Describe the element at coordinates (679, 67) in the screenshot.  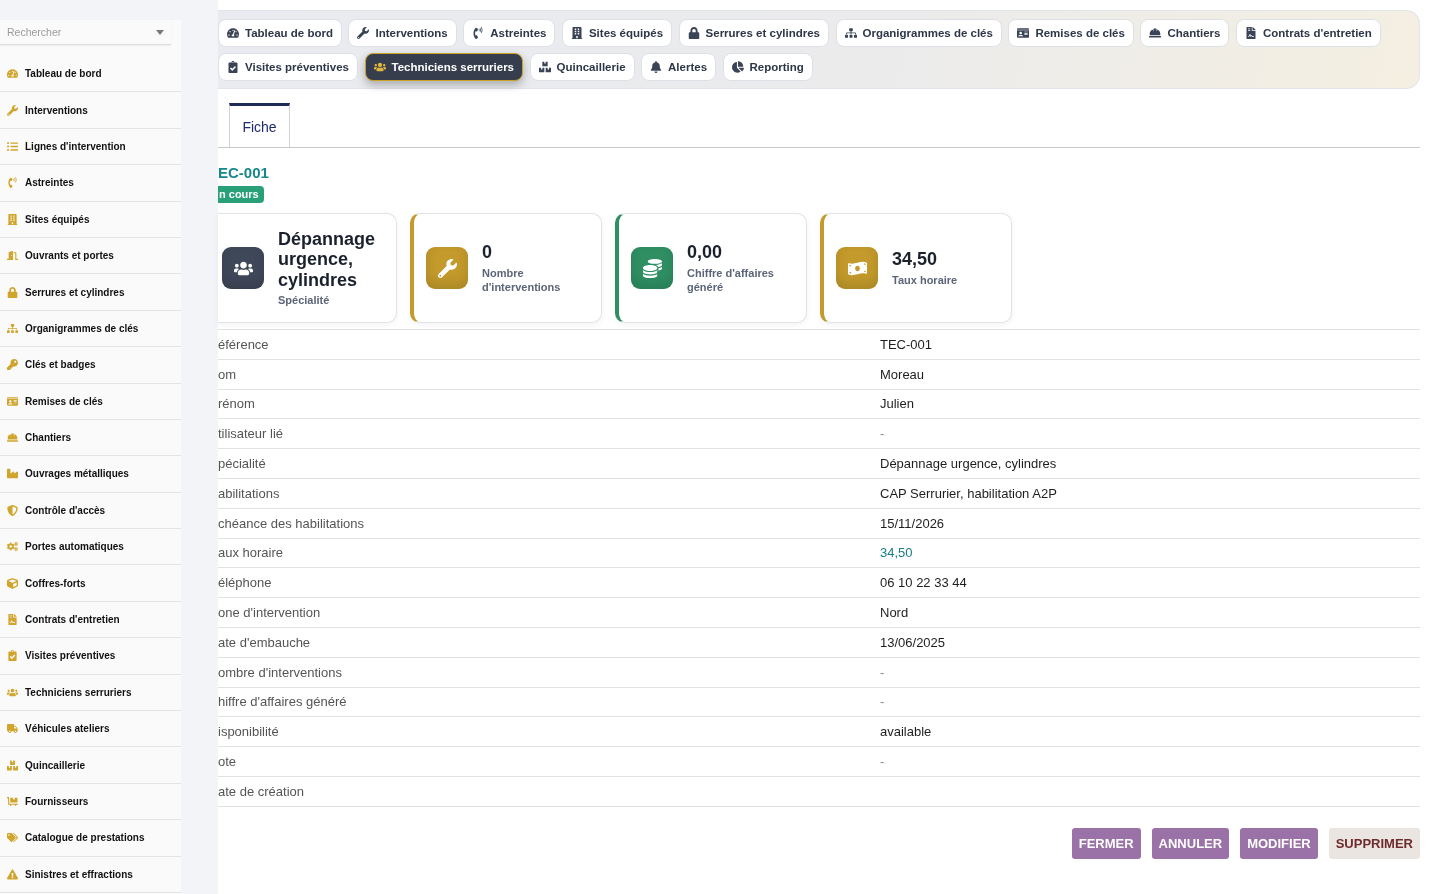
I see `module-tab: Alertes` at that location.